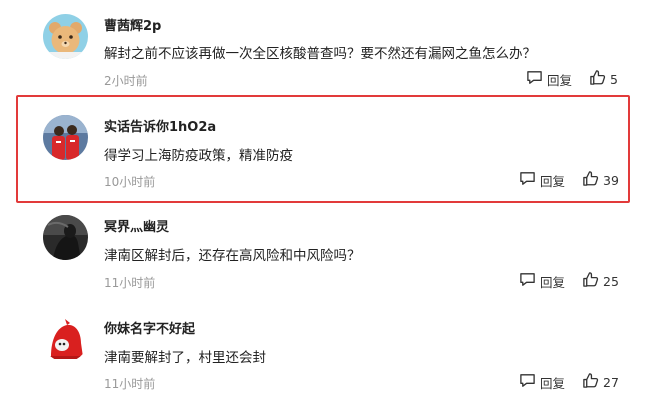 This screenshot has width=650, height=401. Describe the element at coordinates (611, 382) in the screenshot. I see `like-count: 27` at that location.